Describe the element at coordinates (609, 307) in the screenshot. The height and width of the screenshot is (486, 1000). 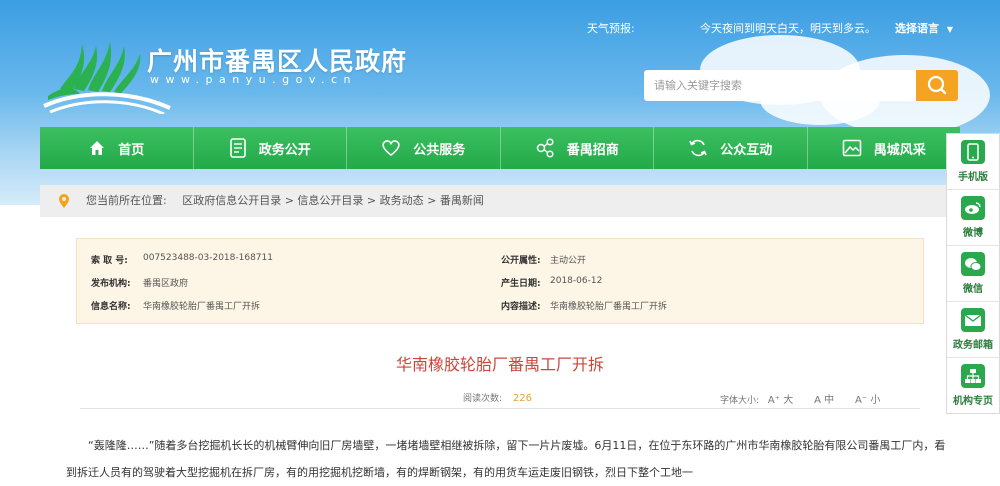
I see `content-desc-value: 华南橡胶轮胎厂番禺工厂开拆` at that location.